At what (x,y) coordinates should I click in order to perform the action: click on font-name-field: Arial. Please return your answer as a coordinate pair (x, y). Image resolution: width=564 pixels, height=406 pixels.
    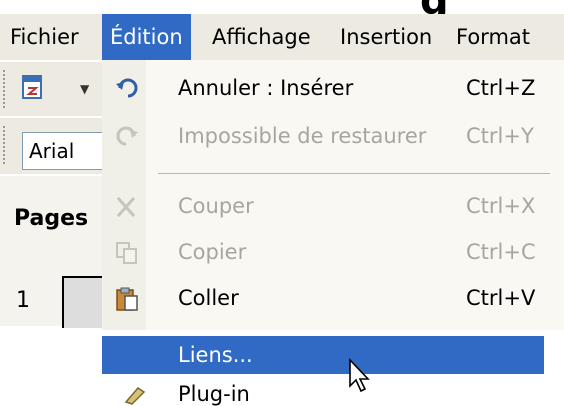
    Looking at the image, I should click on (63, 151).